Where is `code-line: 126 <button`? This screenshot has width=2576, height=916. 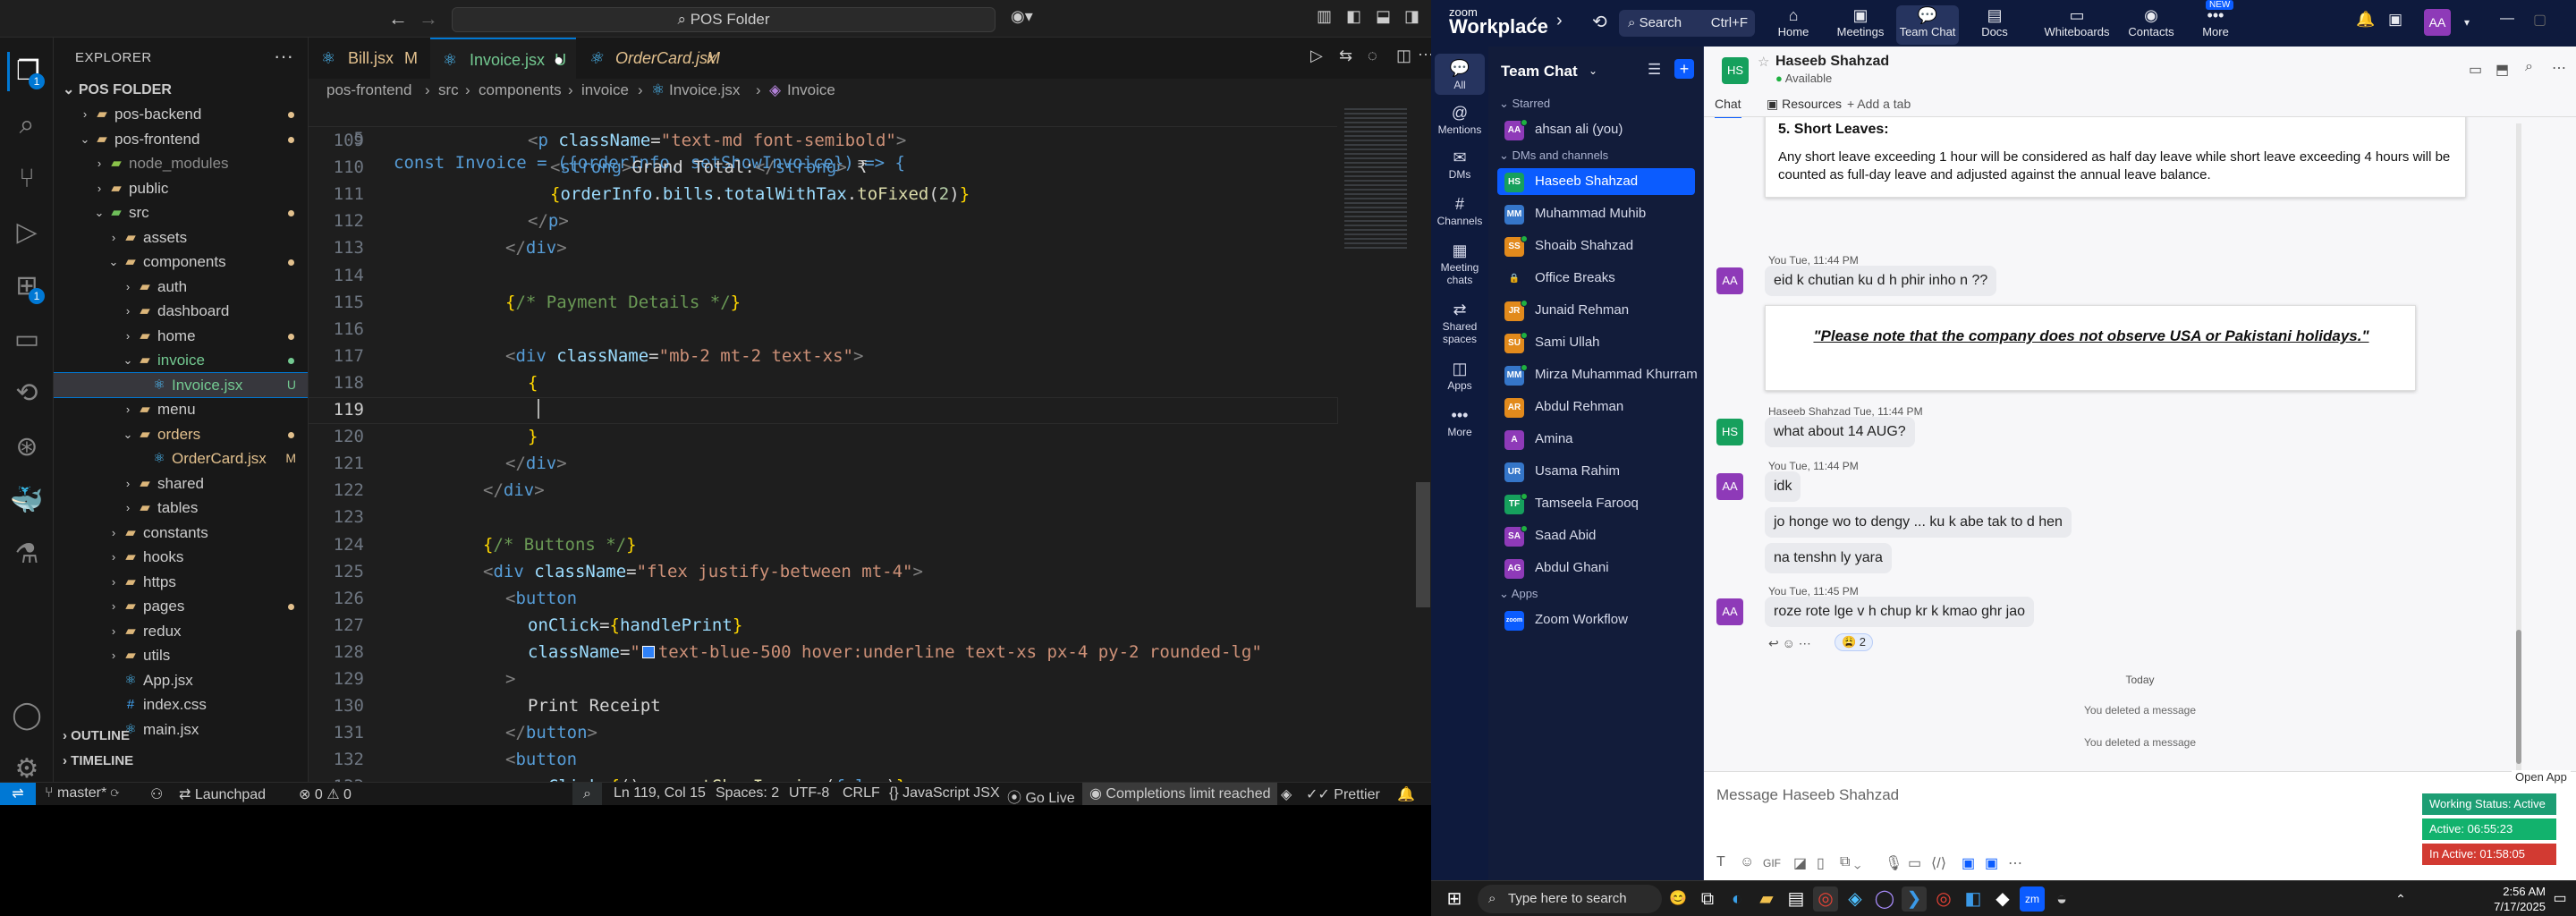
code-line: 126 <button is located at coordinates (823, 599).